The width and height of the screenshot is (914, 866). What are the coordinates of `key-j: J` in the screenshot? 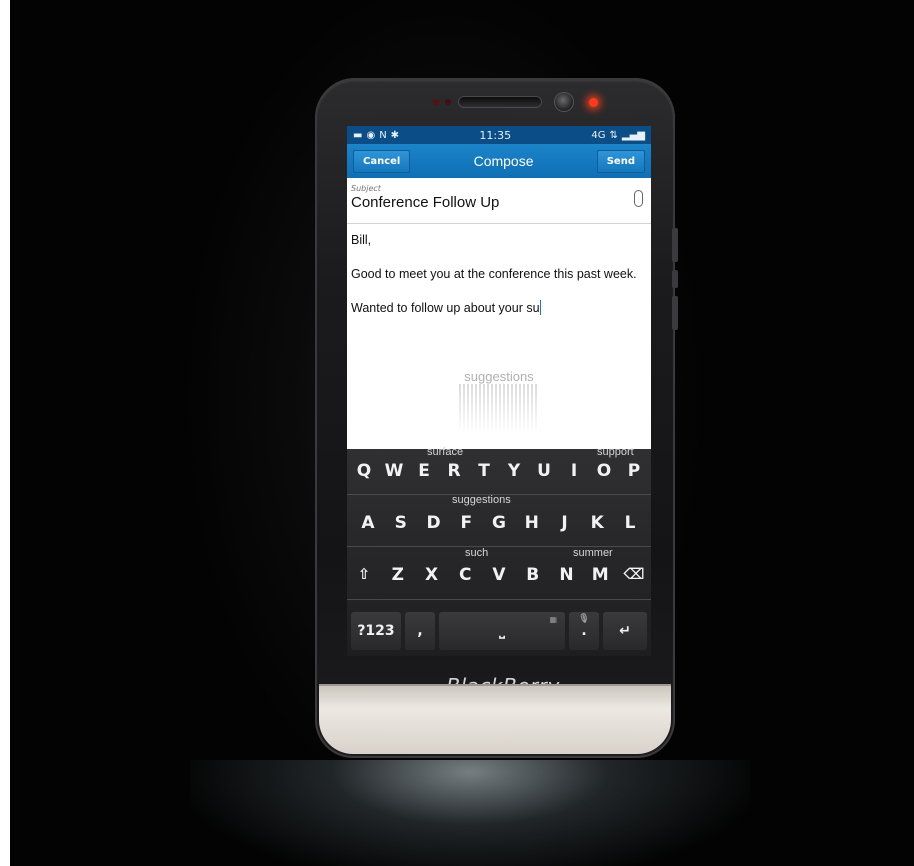 It's located at (565, 523).